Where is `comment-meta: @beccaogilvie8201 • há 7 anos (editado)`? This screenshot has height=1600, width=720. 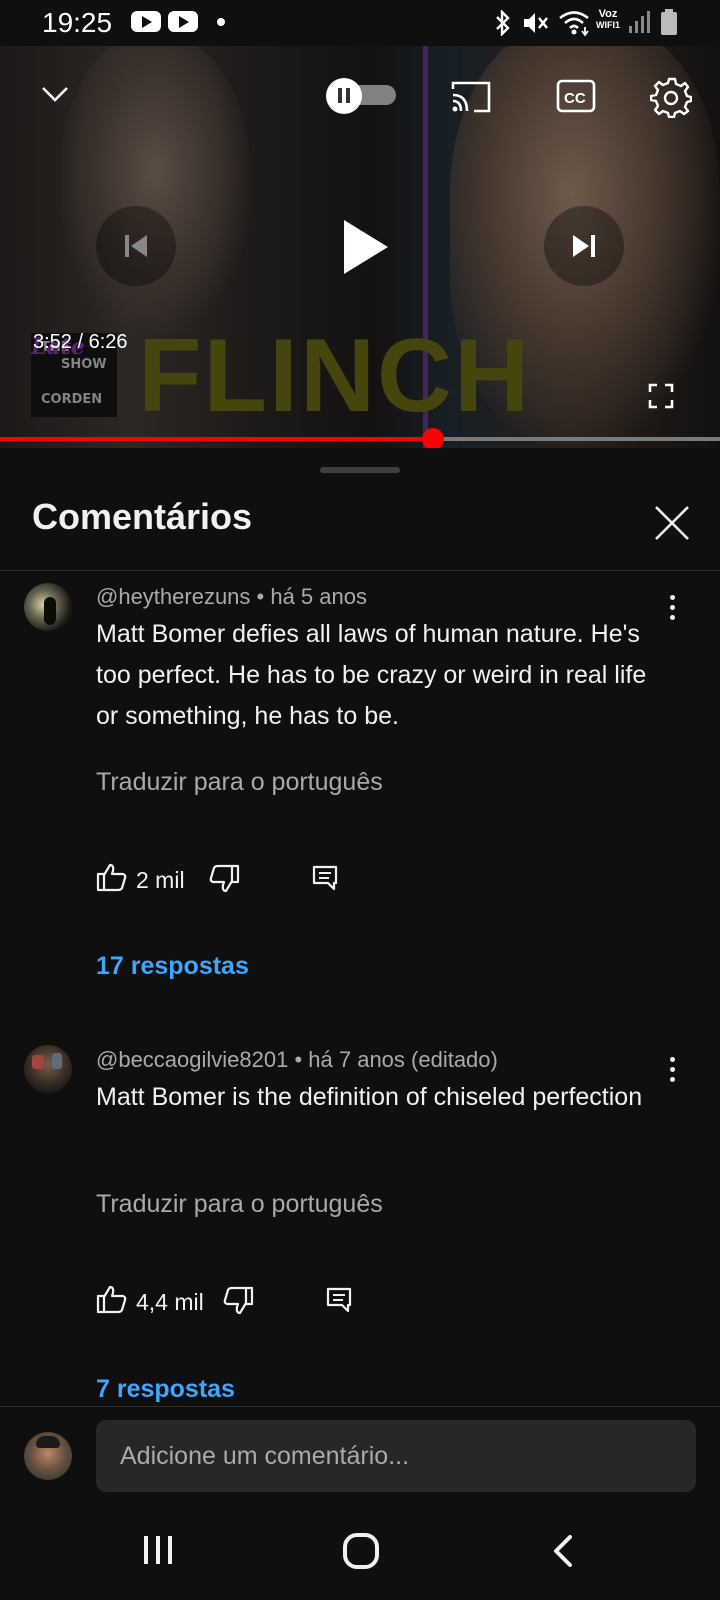 comment-meta: @beccaogilvie8201 • há 7 anos (editado) is located at coordinates (297, 1059).